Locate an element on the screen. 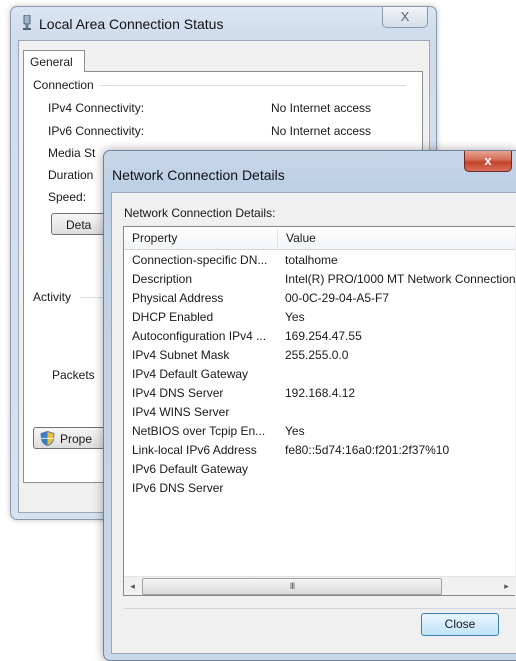 This screenshot has width=516, height=661. row-value: fe80::5d74:16a0:f201:2f37%10 is located at coordinates (367, 450).